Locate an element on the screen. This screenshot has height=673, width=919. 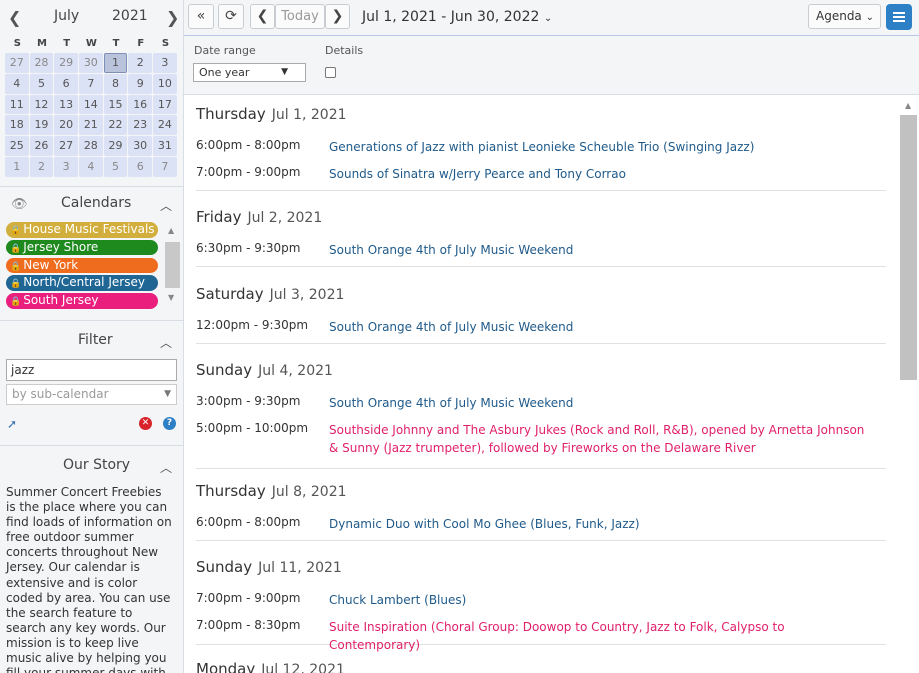
next-month-icon: ❯ is located at coordinates (172, 17).